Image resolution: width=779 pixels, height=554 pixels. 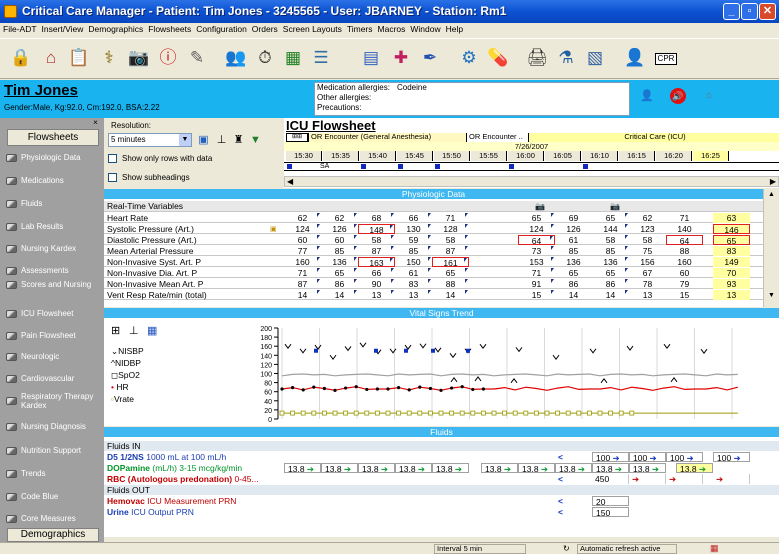 What do you see at coordinates (54, 270) in the screenshot?
I see `sidebar-item-assessments: Assessments` at bounding box center [54, 270].